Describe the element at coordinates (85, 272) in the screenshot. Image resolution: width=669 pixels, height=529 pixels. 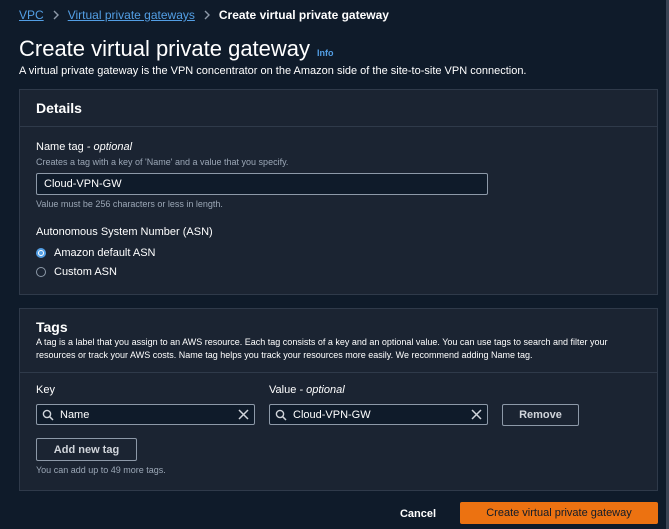
I see `asn-option-label: Custom ASN` at that location.